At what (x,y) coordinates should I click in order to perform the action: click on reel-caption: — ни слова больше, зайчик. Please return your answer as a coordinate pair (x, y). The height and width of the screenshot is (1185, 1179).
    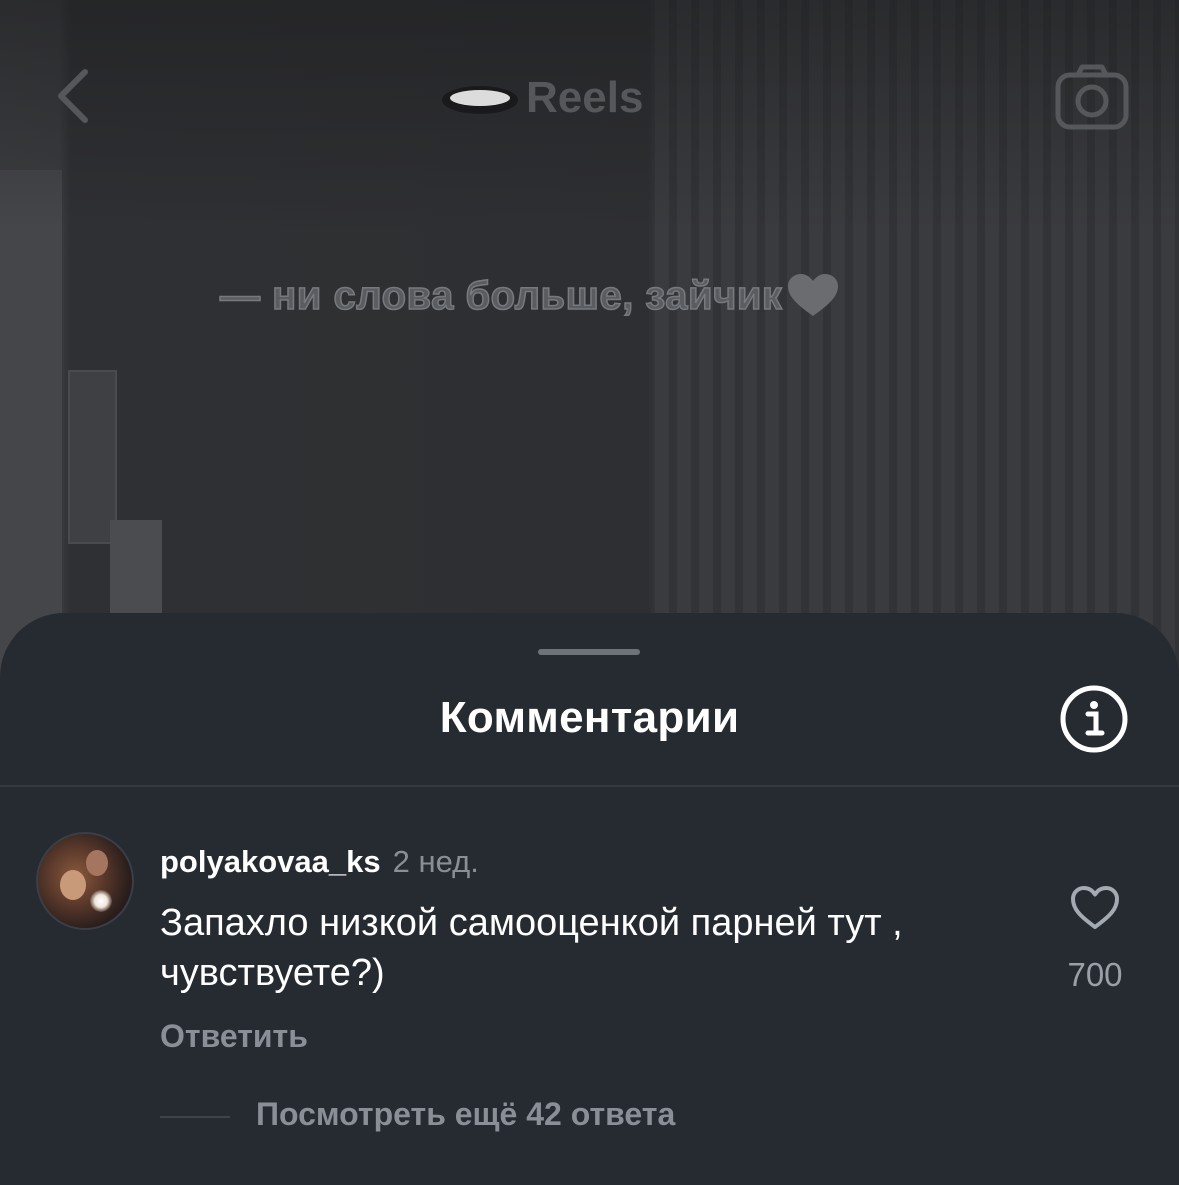
    Looking at the image, I should click on (529, 296).